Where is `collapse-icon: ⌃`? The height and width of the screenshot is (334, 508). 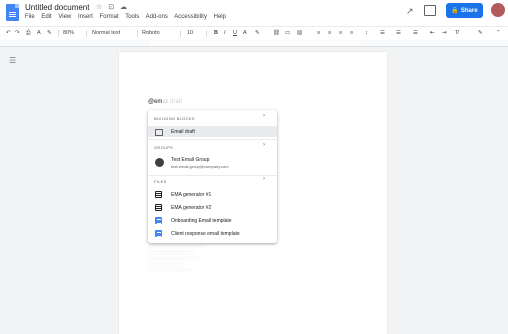 collapse-icon: ⌃ is located at coordinates (498, 33).